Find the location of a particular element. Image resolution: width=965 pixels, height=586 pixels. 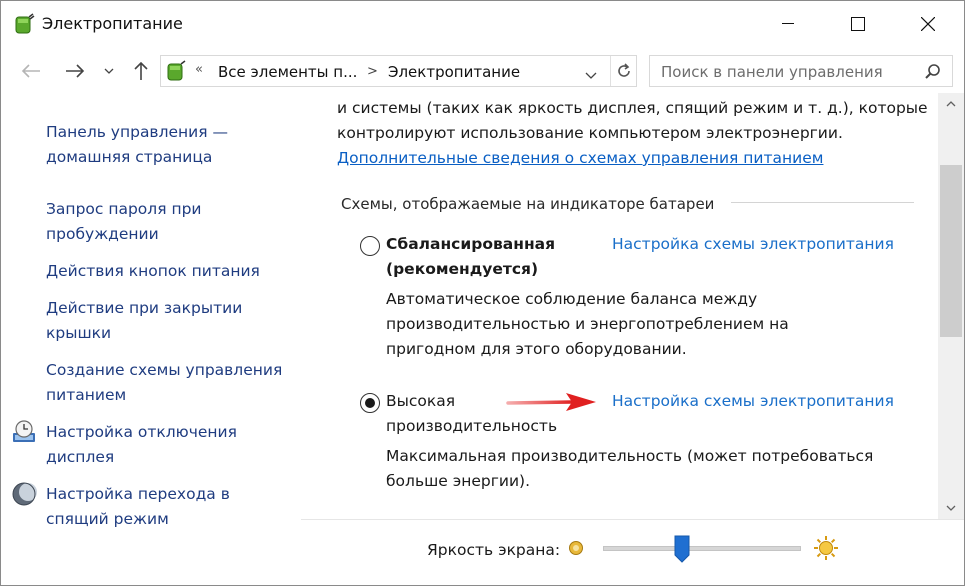

sidebar-item-lid-close: Действие при закрытии крышки is located at coordinates (144, 321).